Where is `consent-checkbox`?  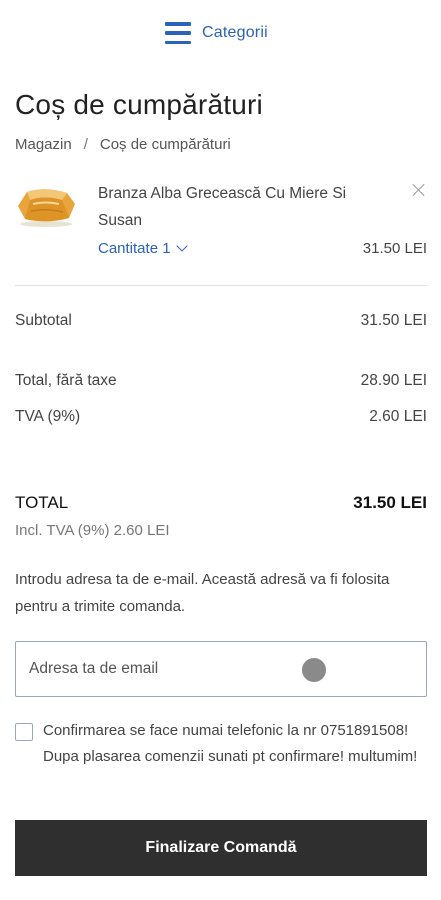 consent-checkbox is located at coordinates (24, 732).